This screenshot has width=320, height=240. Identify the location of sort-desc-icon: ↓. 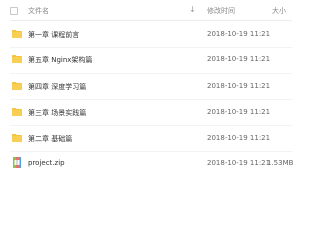
(192, 9).